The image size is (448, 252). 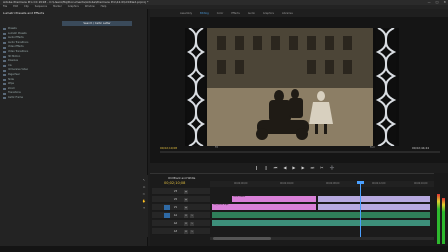 What do you see at coordinates (175, 191) in the screenshot?
I see `track-label: V3` at bounding box center [175, 191].